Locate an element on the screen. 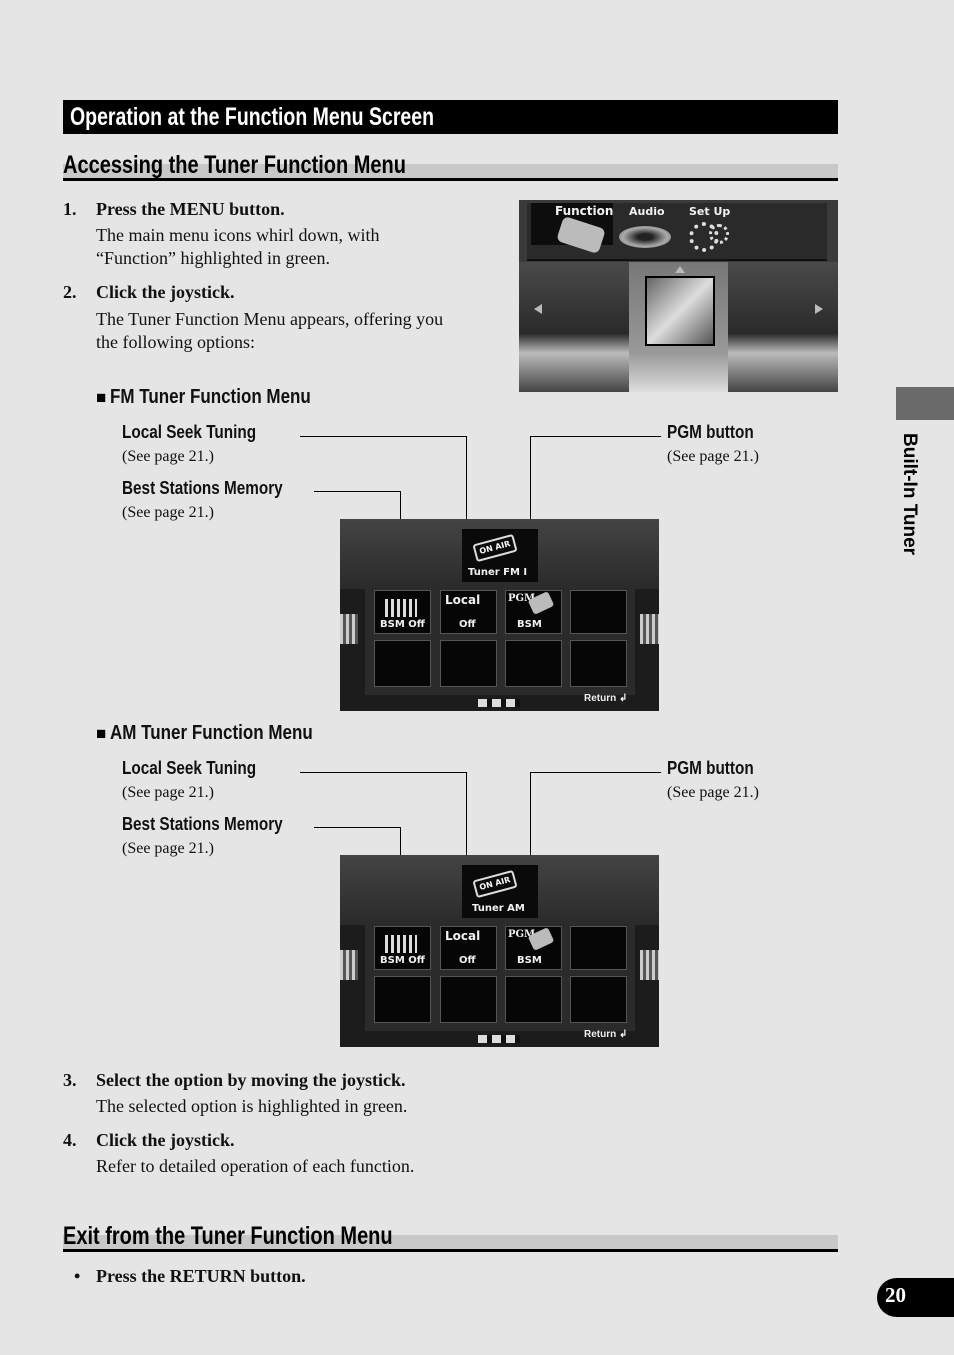 The height and width of the screenshot is (1355, 954). step-body-line: The main menu icons whirl down, with is located at coordinates (238, 235).